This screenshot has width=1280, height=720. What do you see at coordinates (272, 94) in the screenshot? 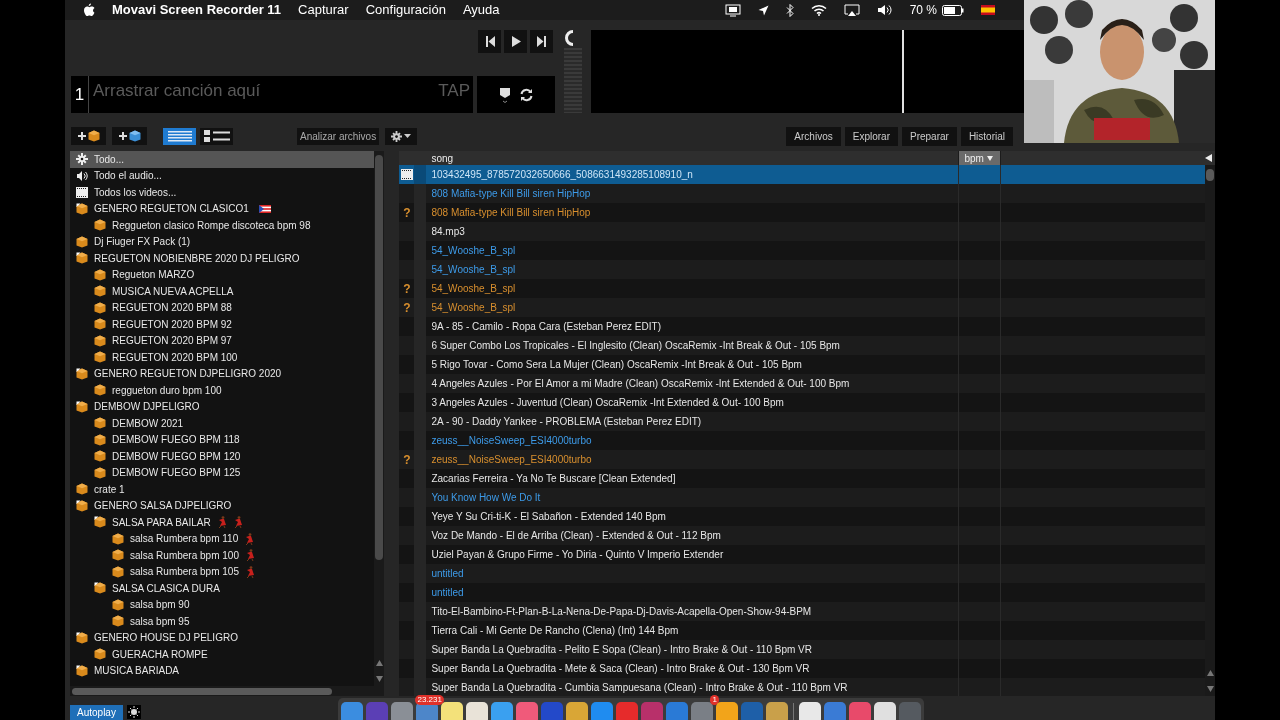
I see `deck-track-field: 1 Arrastrar canción aquí TAP` at bounding box center [272, 94].